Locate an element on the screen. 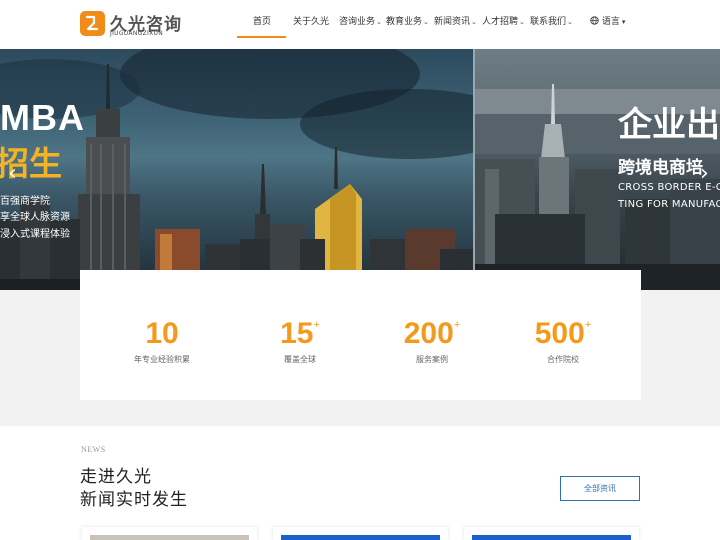 This screenshot has width=720, height=540. language-selector: 语言 ▾ is located at coordinates (607, 24).